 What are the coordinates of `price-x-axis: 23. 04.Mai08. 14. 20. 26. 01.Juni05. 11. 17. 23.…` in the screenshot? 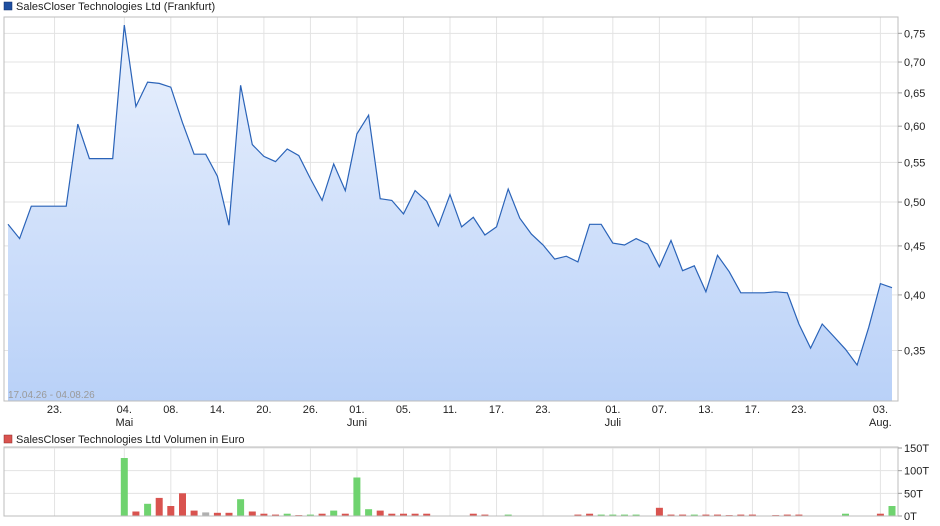 It's located at (469, 416).